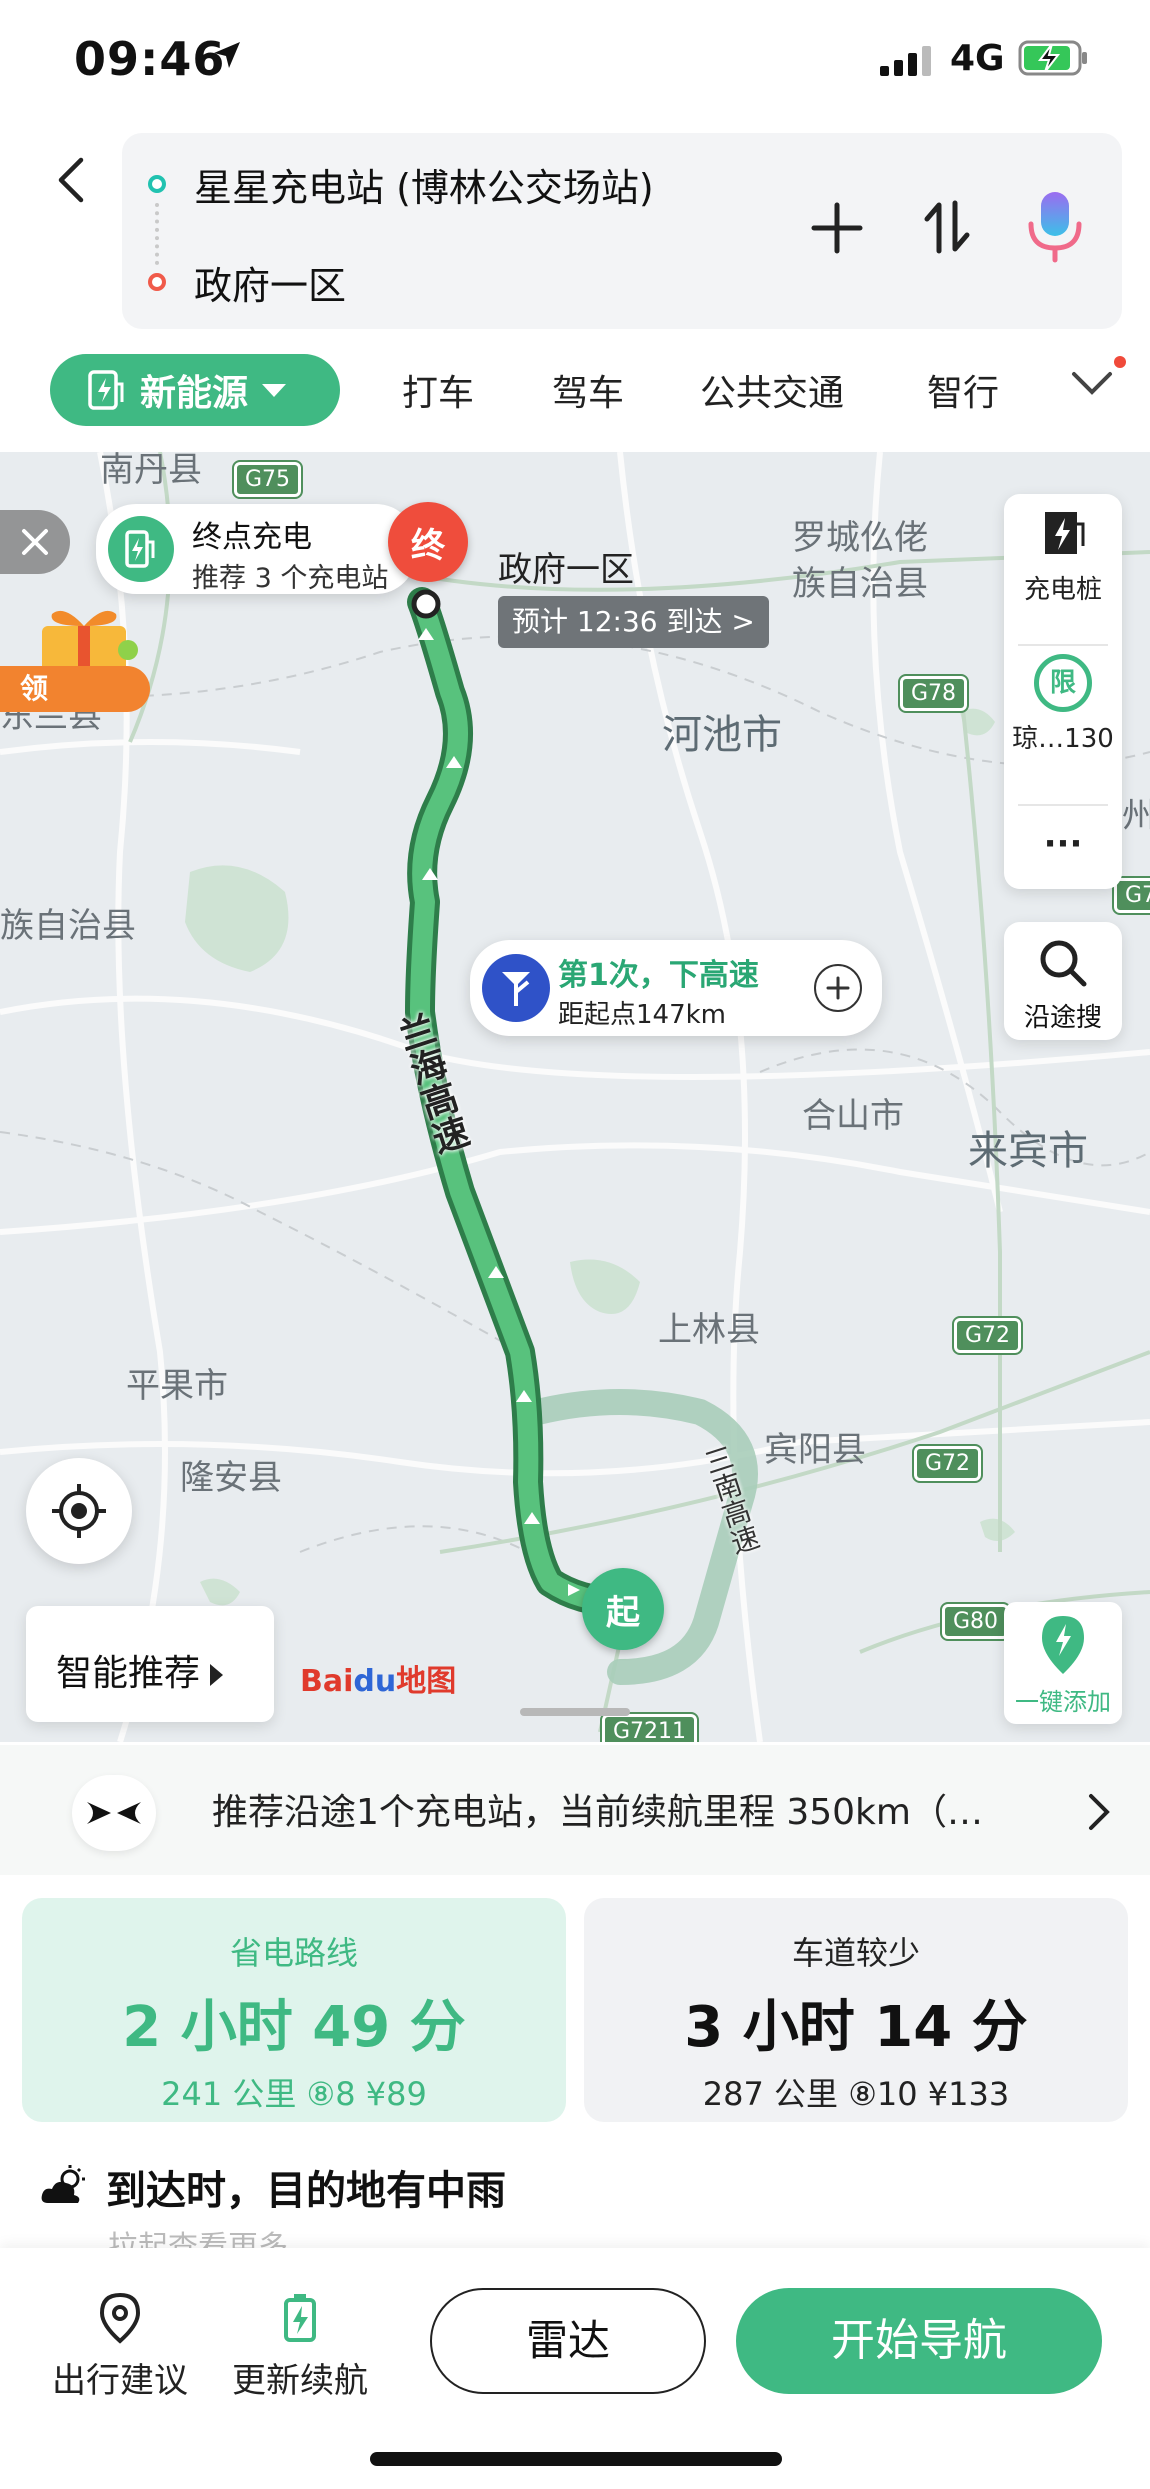 This screenshot has width=1150, height=2489. I want to click on bottom-action-bar: 出行建议 更新续航 雷达 开始导航, so click(575, 2368).